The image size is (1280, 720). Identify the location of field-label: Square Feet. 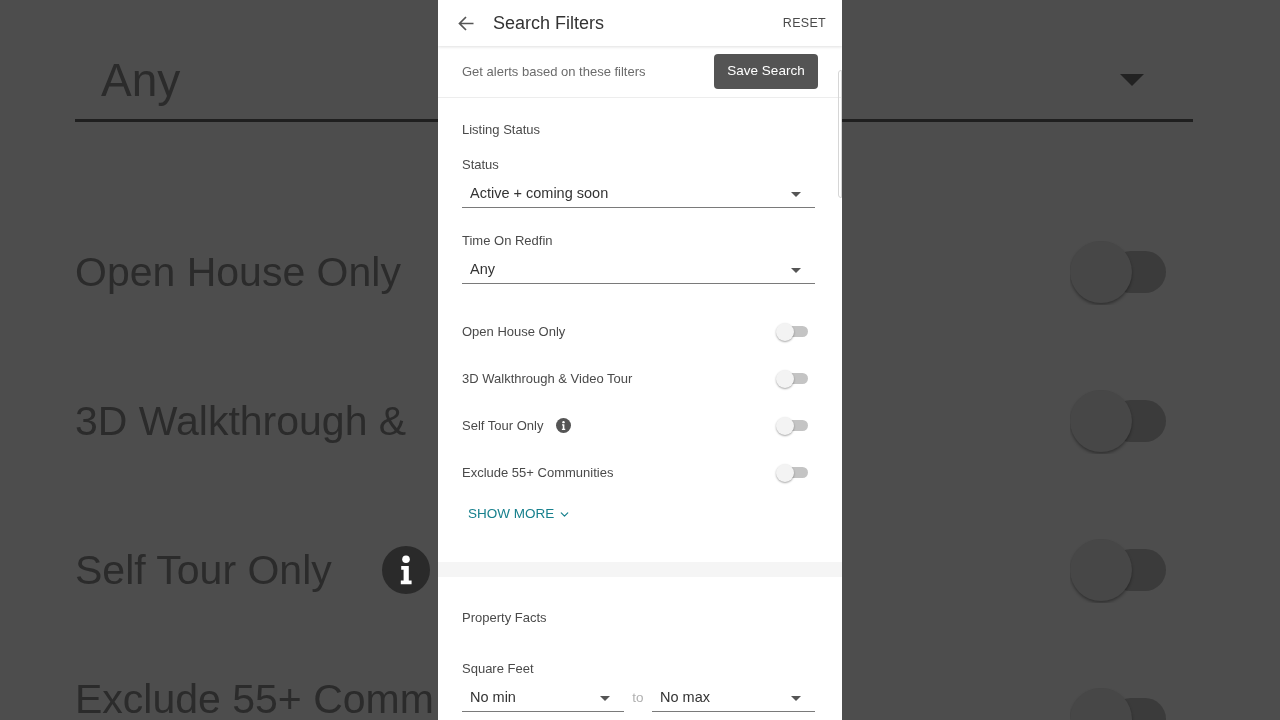
(498, 669).